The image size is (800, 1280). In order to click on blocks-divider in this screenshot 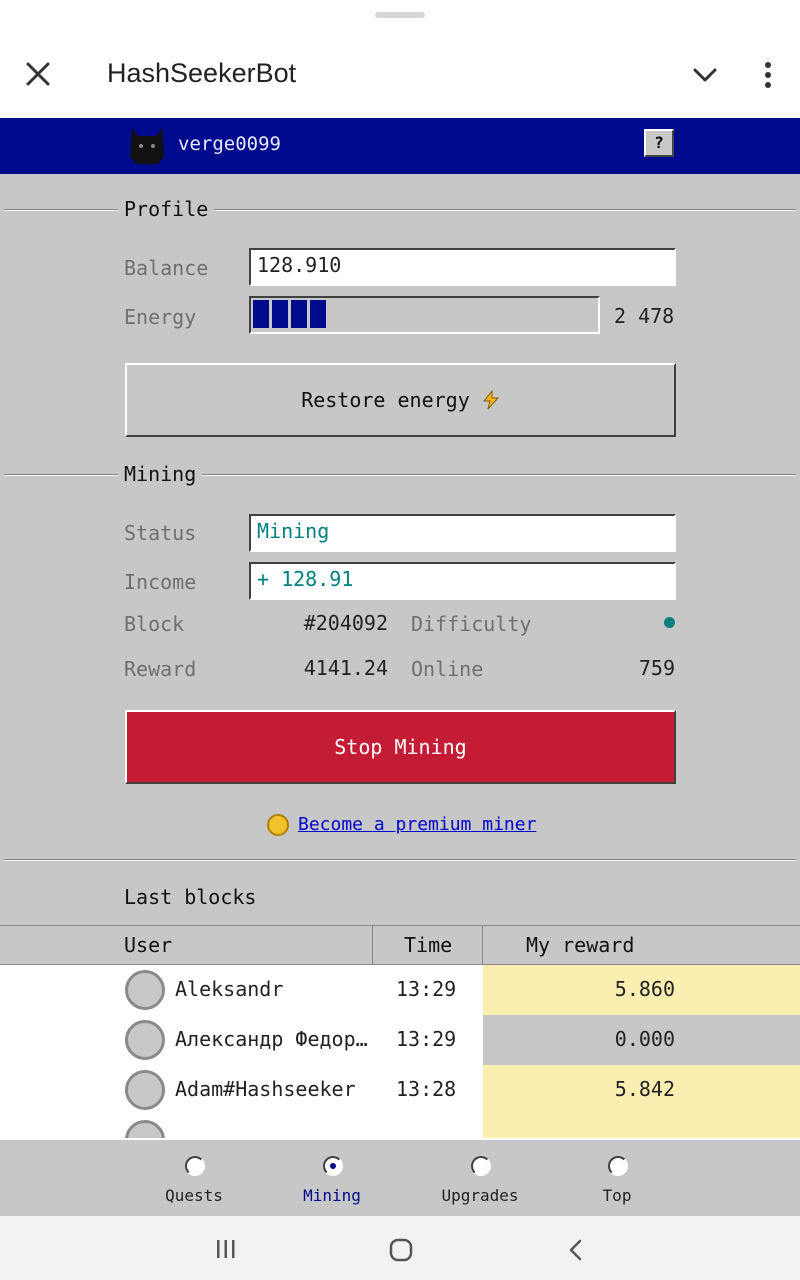, I will do `click(400, 860)`.